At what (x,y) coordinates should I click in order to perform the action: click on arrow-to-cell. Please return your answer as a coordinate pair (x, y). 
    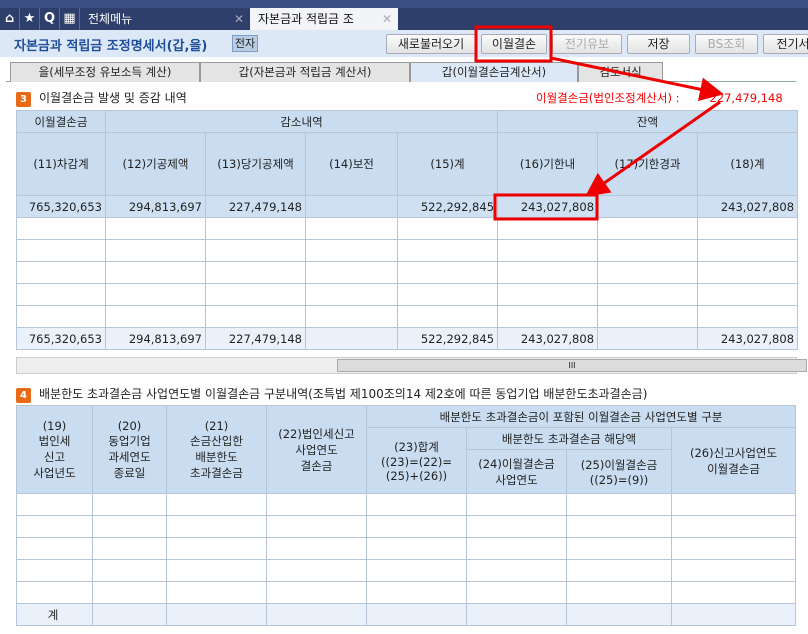
    Looking at the image, I should click on (653, 148).